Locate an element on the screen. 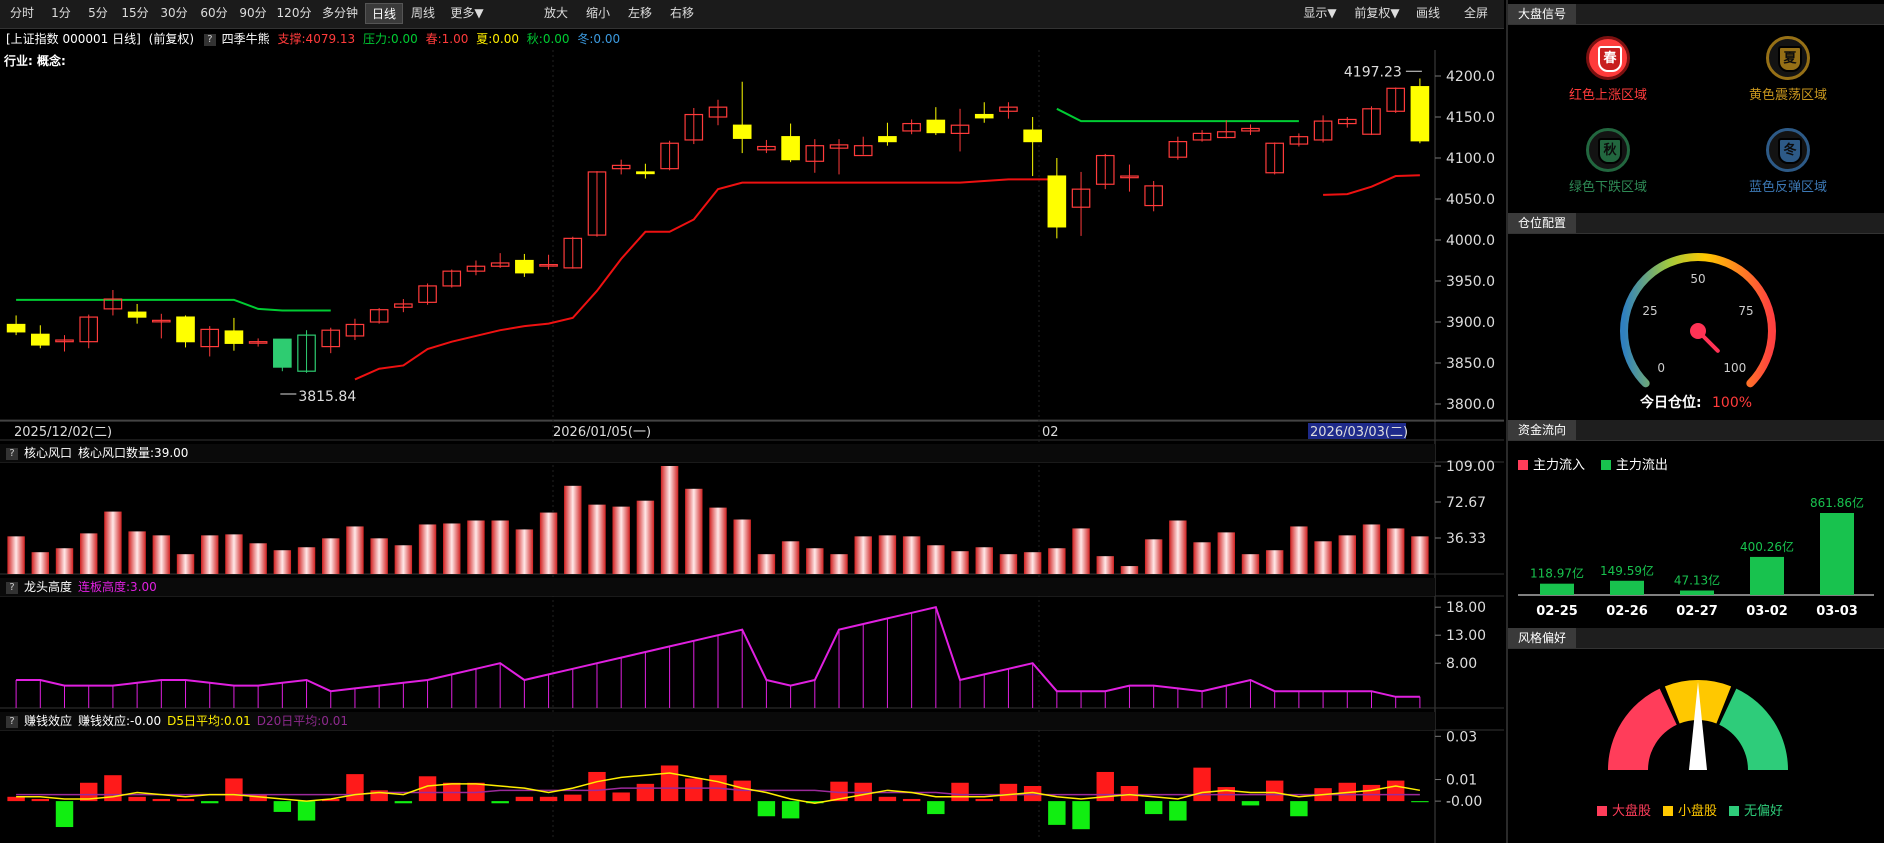  period-button-1: 1分 is located at coordinates (61, 13).